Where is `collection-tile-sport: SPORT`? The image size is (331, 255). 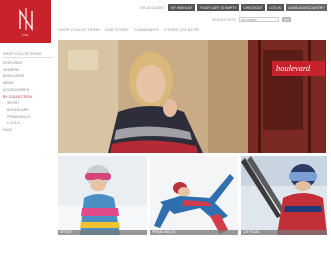 collection-tile-sport: SPORT is located at coordinates (102, 195).